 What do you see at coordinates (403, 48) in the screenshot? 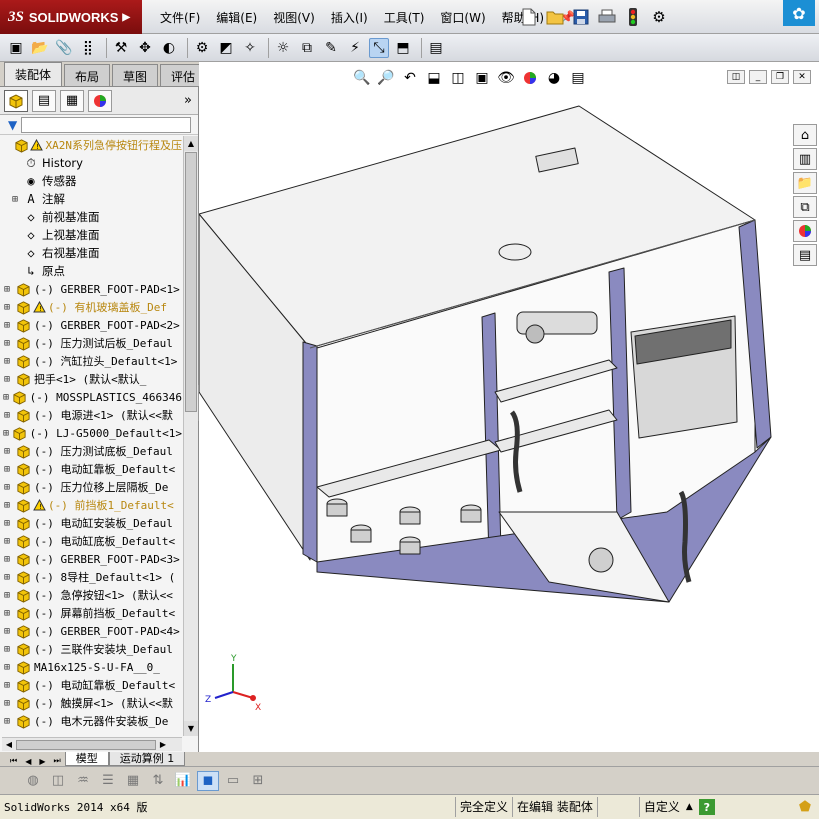
I see `update-speedpak-icon: ⬒` at bounding box center [403, 48].